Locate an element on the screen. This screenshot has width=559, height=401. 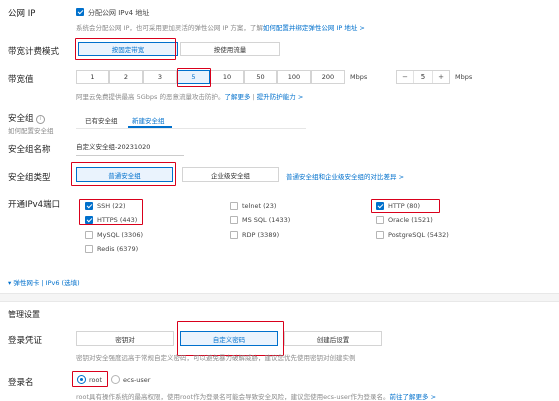
elastic-nic-text: 弹性网卡 | IPv6 (选填) is located at coordinates (46, 283).